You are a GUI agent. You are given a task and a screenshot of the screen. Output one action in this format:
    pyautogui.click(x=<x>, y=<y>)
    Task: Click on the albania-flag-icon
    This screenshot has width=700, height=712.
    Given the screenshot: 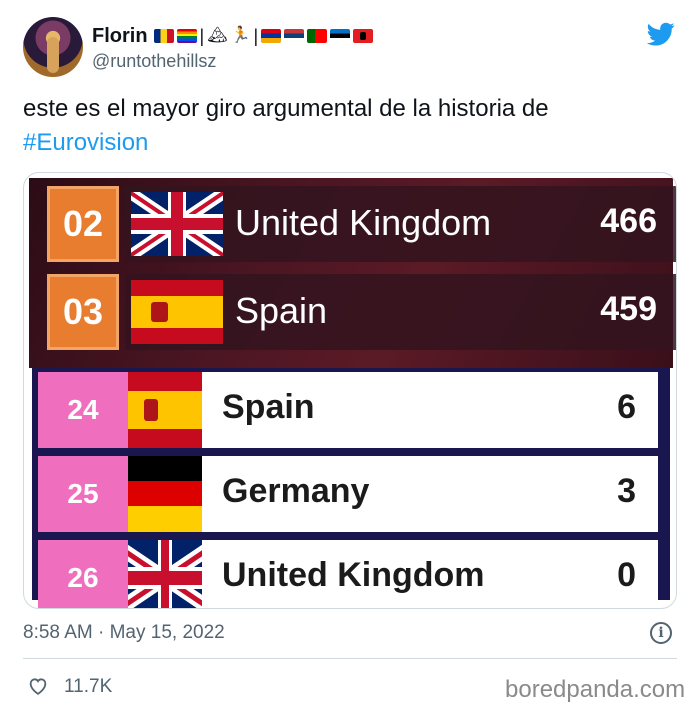 What is the action you would take?
    pyautogui.click(x=363, y=36)
    